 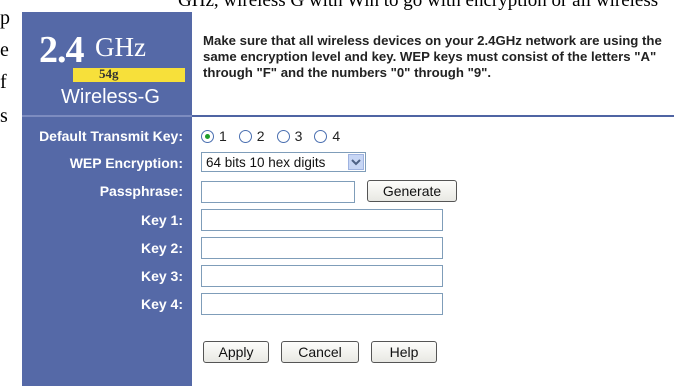 What do you see at coordinates (404, 352) in the screenshot?
I see `help-button: Help` at bounding box center [404, 352].